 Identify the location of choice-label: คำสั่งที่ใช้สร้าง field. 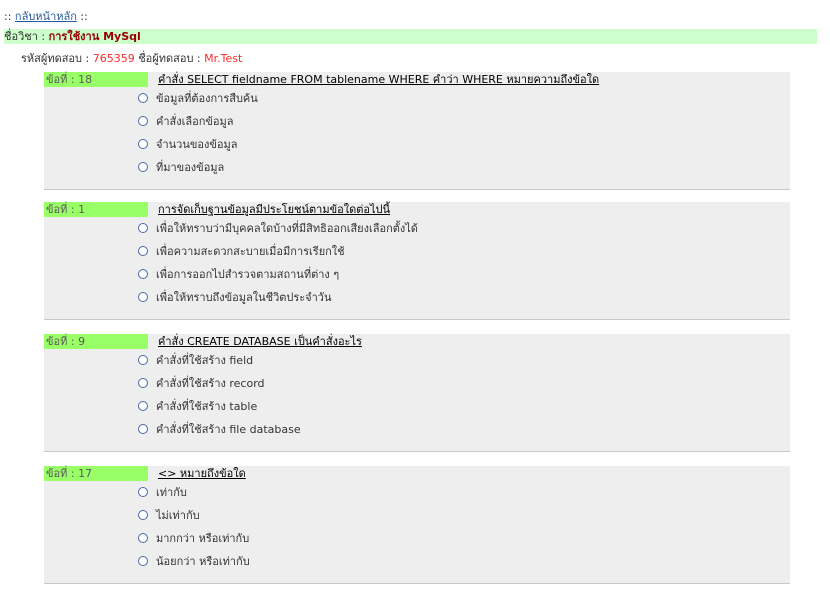
(205, 360).